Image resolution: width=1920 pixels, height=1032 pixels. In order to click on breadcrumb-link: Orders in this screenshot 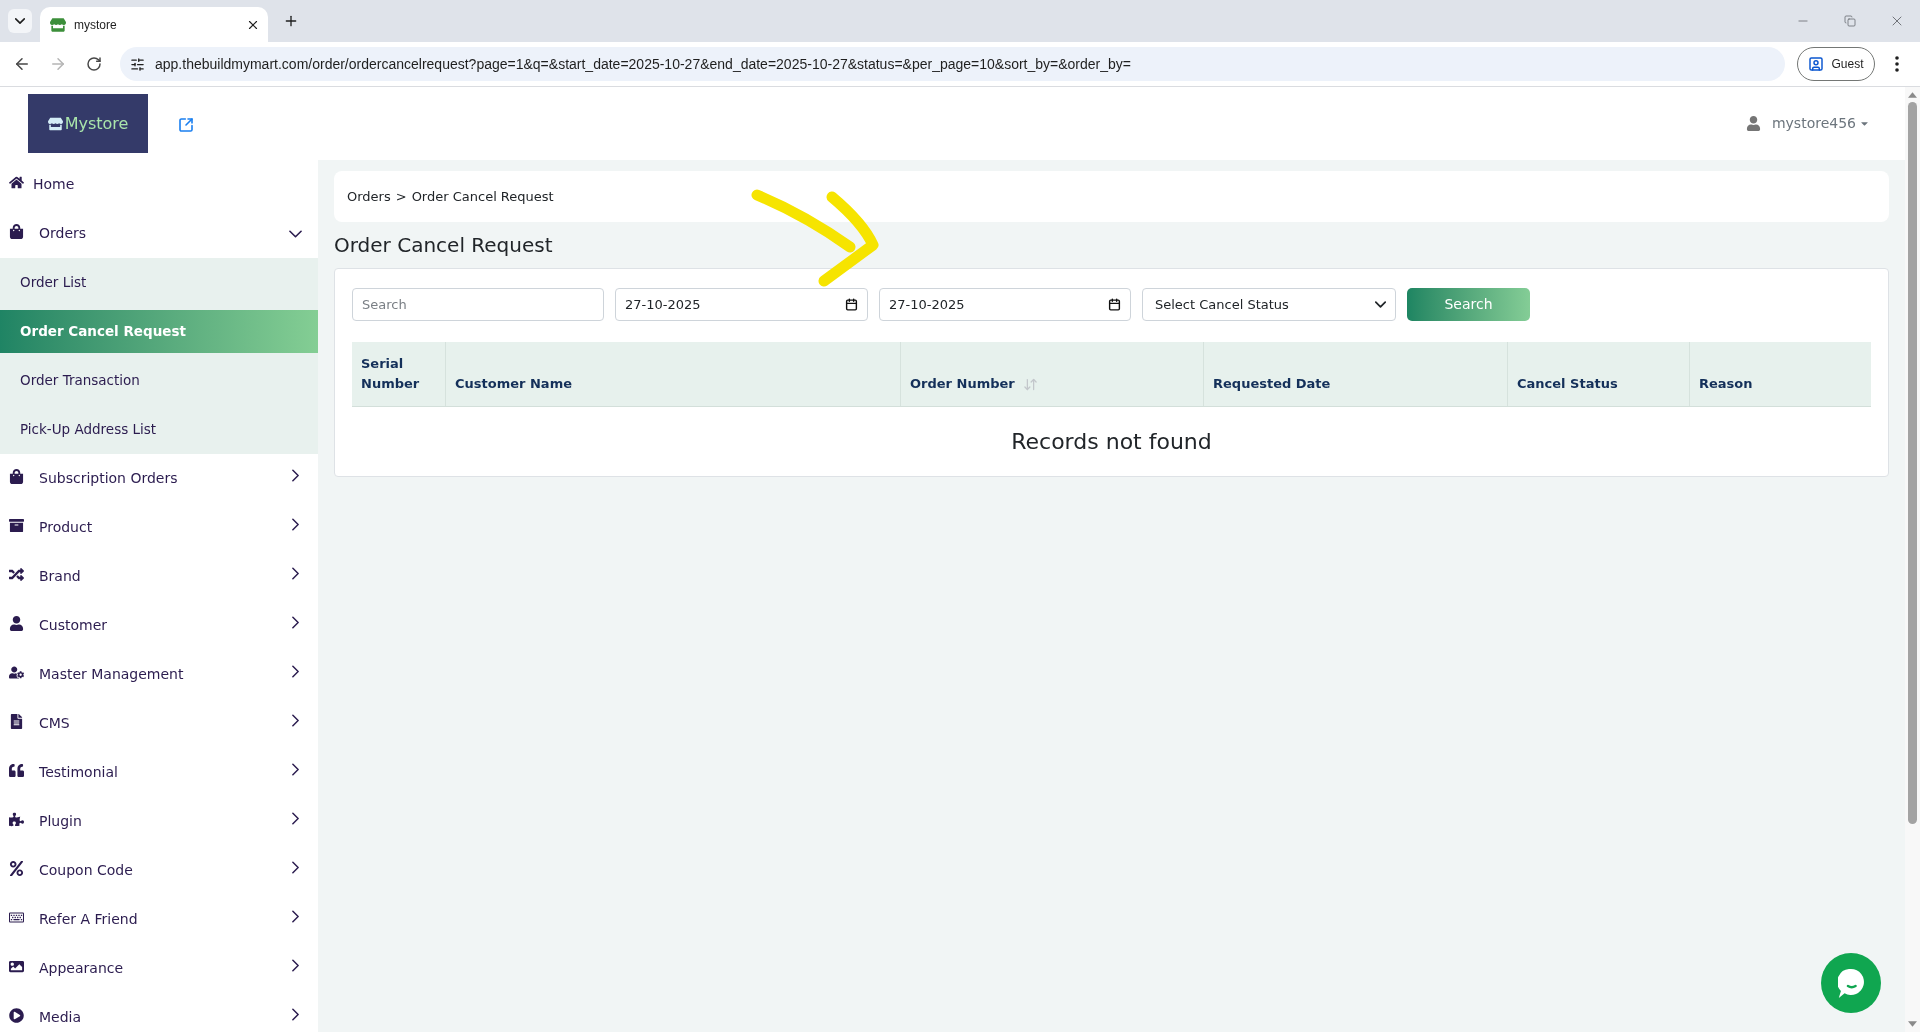, I will do `click(369, 196)`.